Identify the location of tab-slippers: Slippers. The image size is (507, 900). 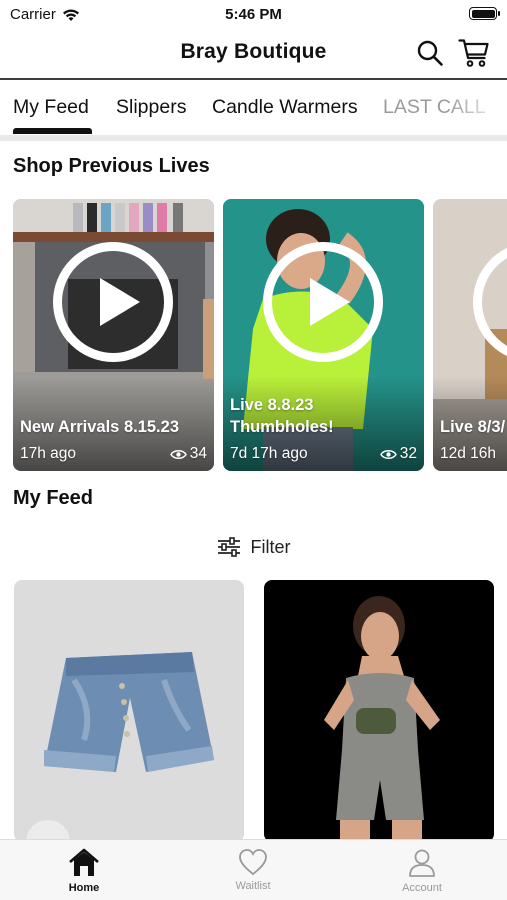
(151, 107).